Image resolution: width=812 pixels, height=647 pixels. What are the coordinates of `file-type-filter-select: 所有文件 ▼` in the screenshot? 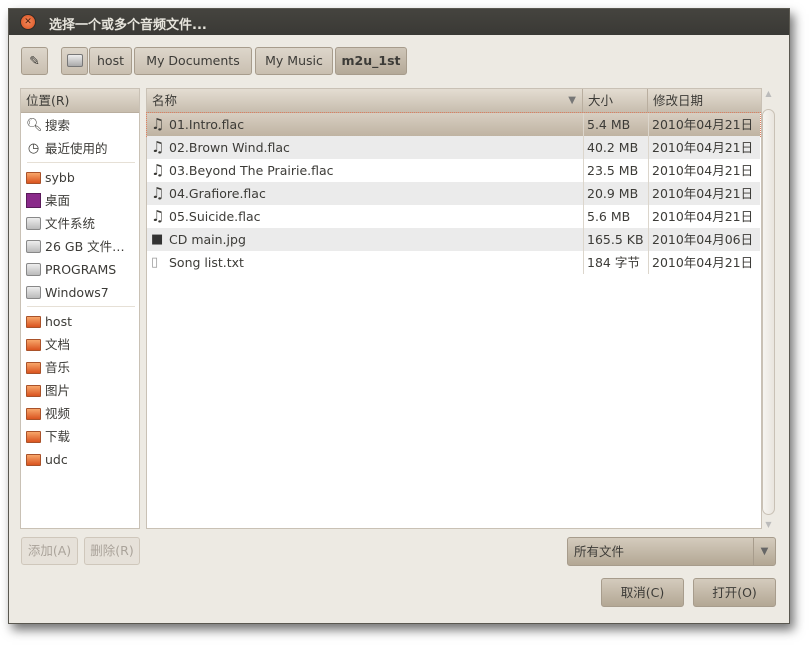 It's located at (671, 551).